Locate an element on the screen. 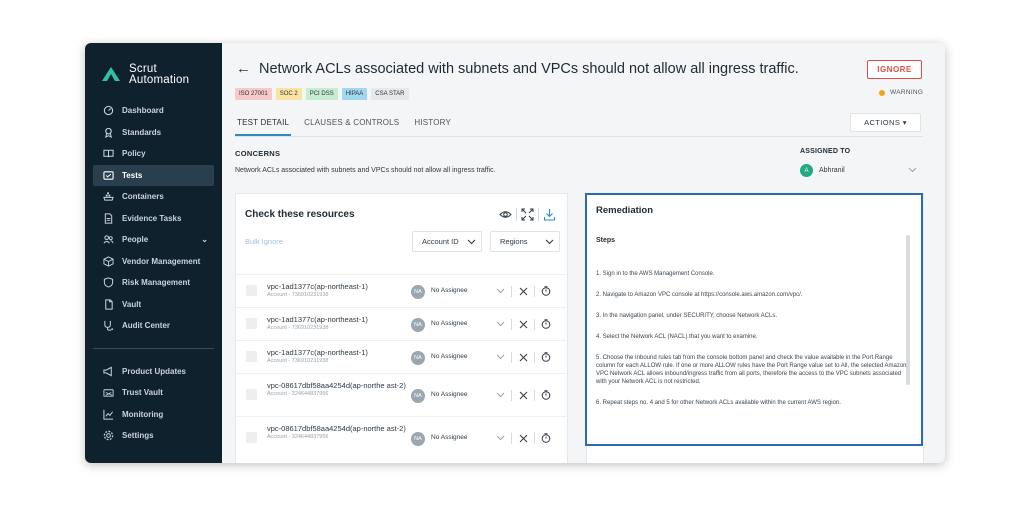 The width and height of the screenshot is (1024, 509). sidebar-item-label: Vault is located at coordinates (132, 304).